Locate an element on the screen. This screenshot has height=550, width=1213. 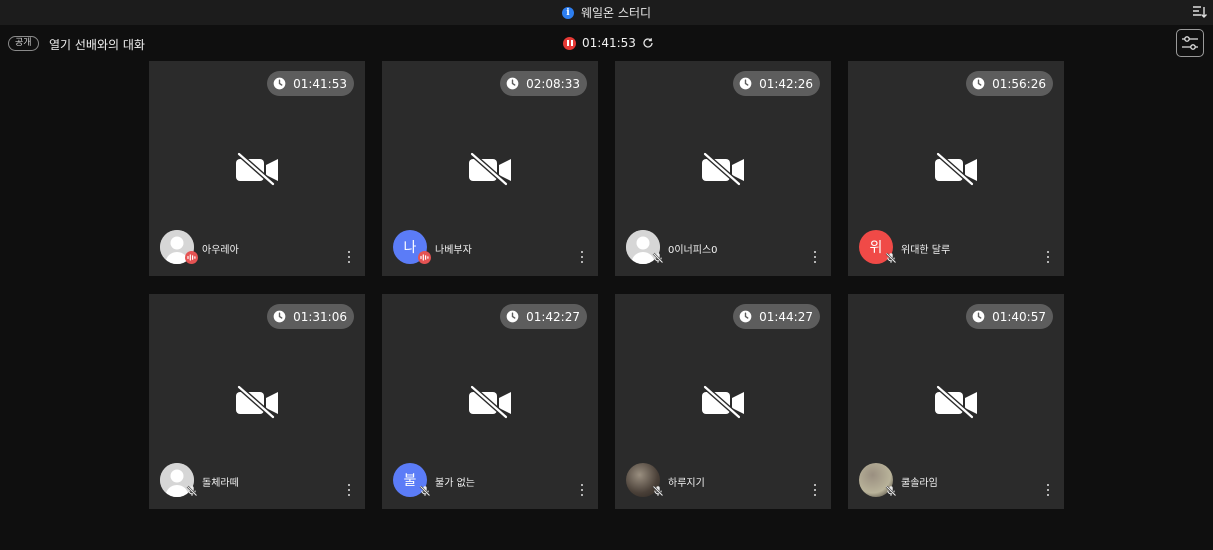
room-header: 공개 열기 선배와의 대화 01:41:53 is located at coordinates (606, 43).